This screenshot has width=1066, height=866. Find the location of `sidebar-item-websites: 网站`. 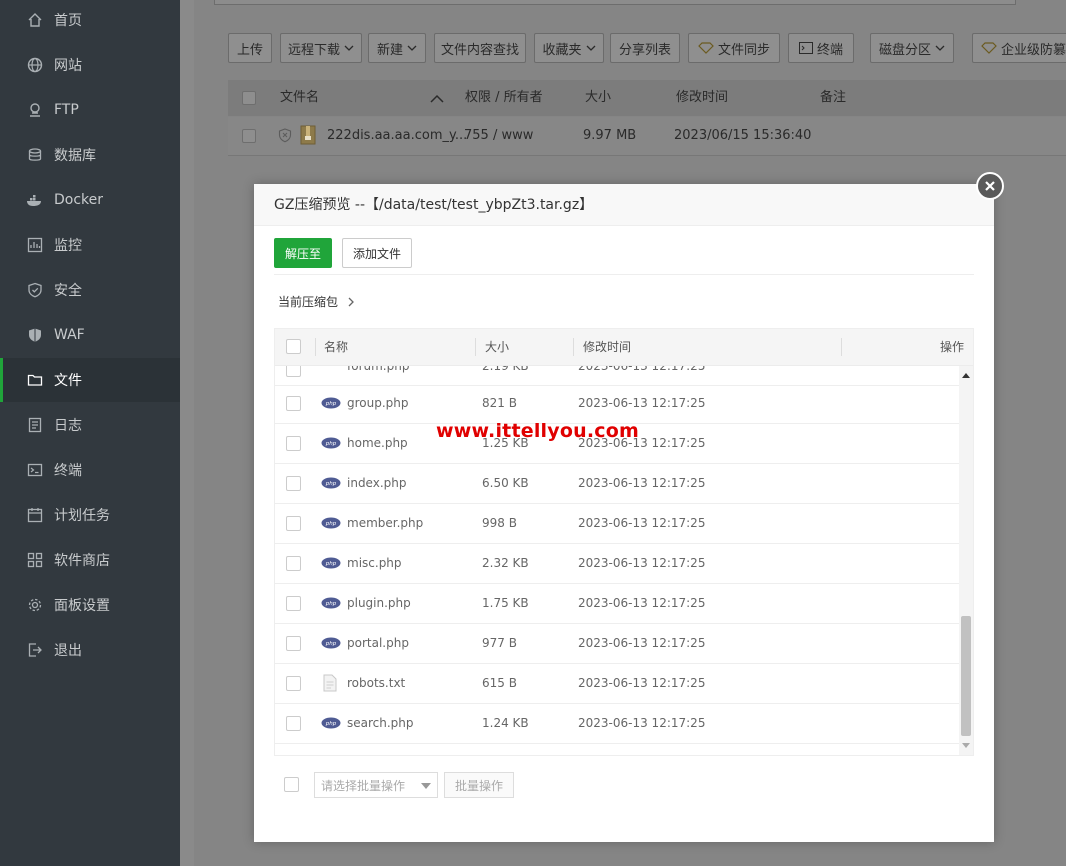

sidebar-item-websites: 网站 is located at coordinates (90, 65).